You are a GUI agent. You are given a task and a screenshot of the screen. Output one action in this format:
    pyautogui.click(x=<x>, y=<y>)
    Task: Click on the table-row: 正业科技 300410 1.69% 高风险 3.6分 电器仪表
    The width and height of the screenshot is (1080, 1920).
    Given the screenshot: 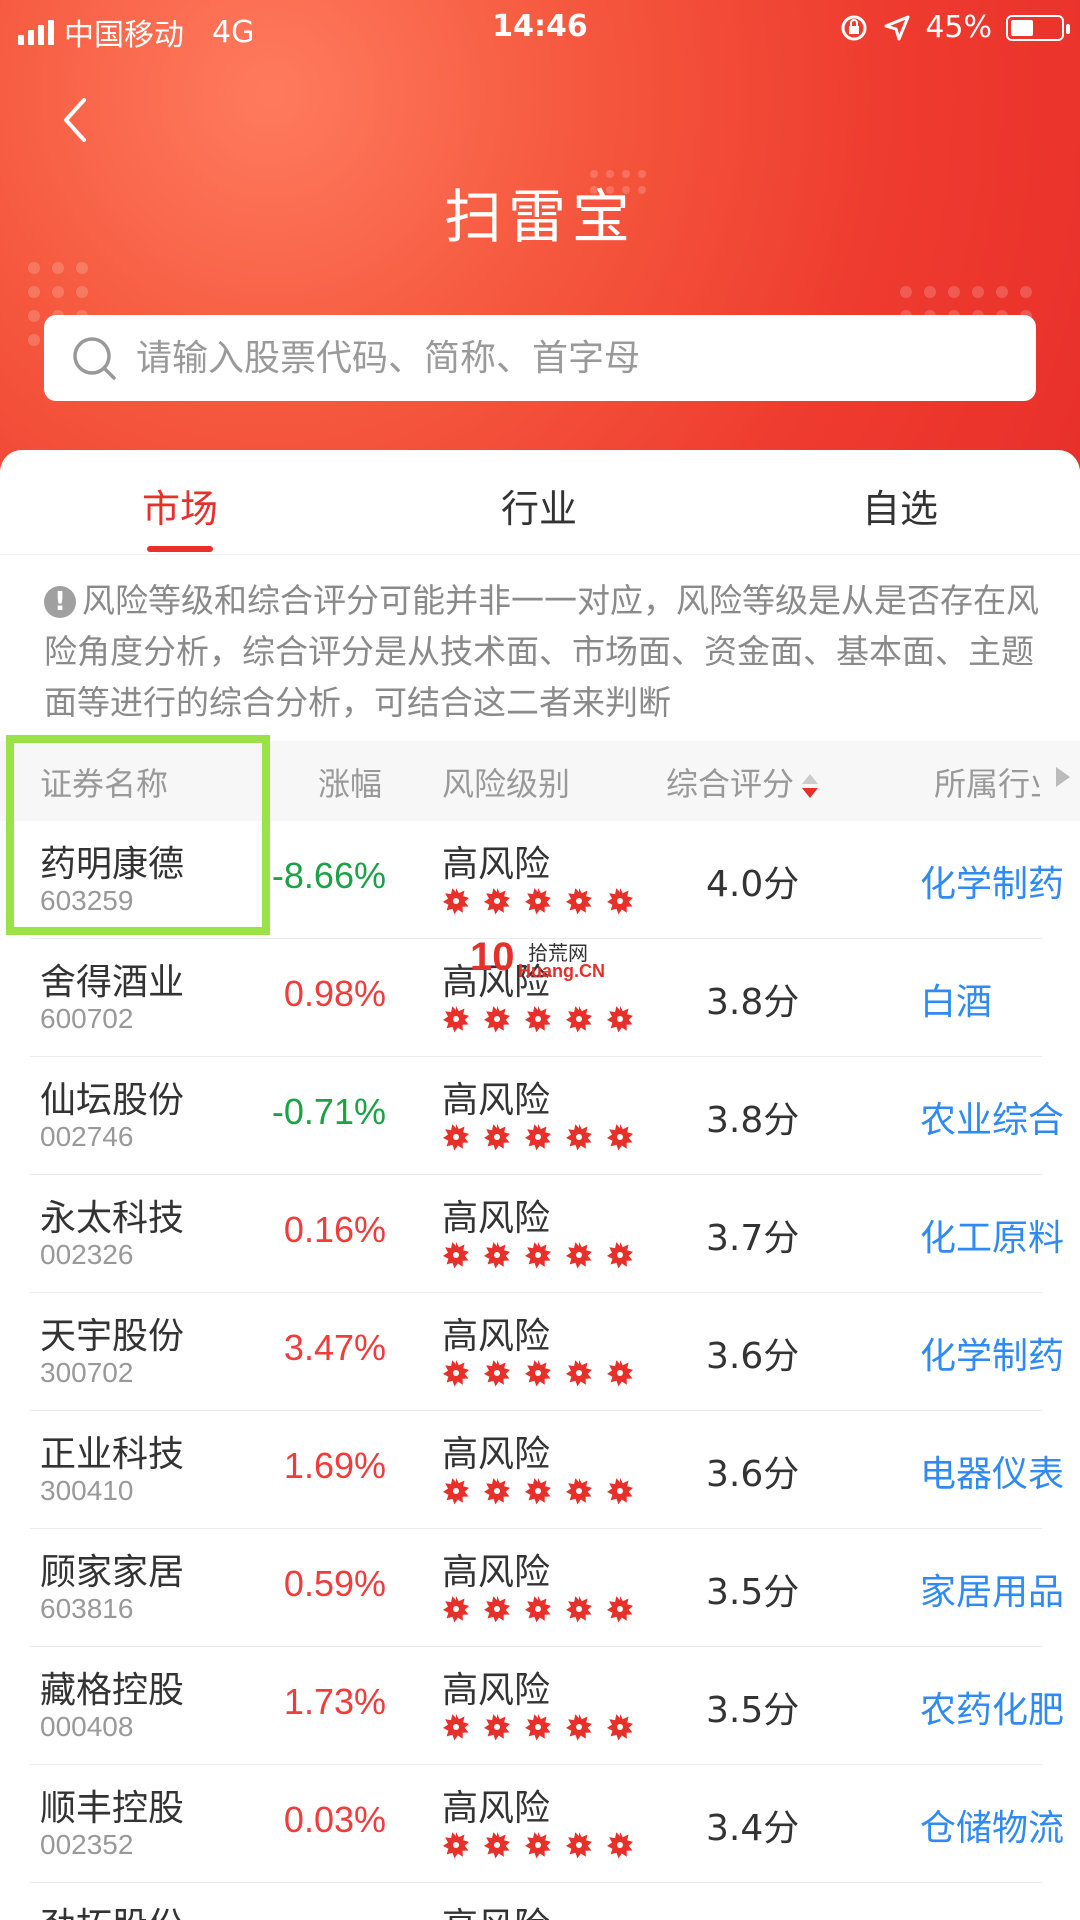 What is the action you would take?
    pyautogui.click(x=547, y=1470)
    